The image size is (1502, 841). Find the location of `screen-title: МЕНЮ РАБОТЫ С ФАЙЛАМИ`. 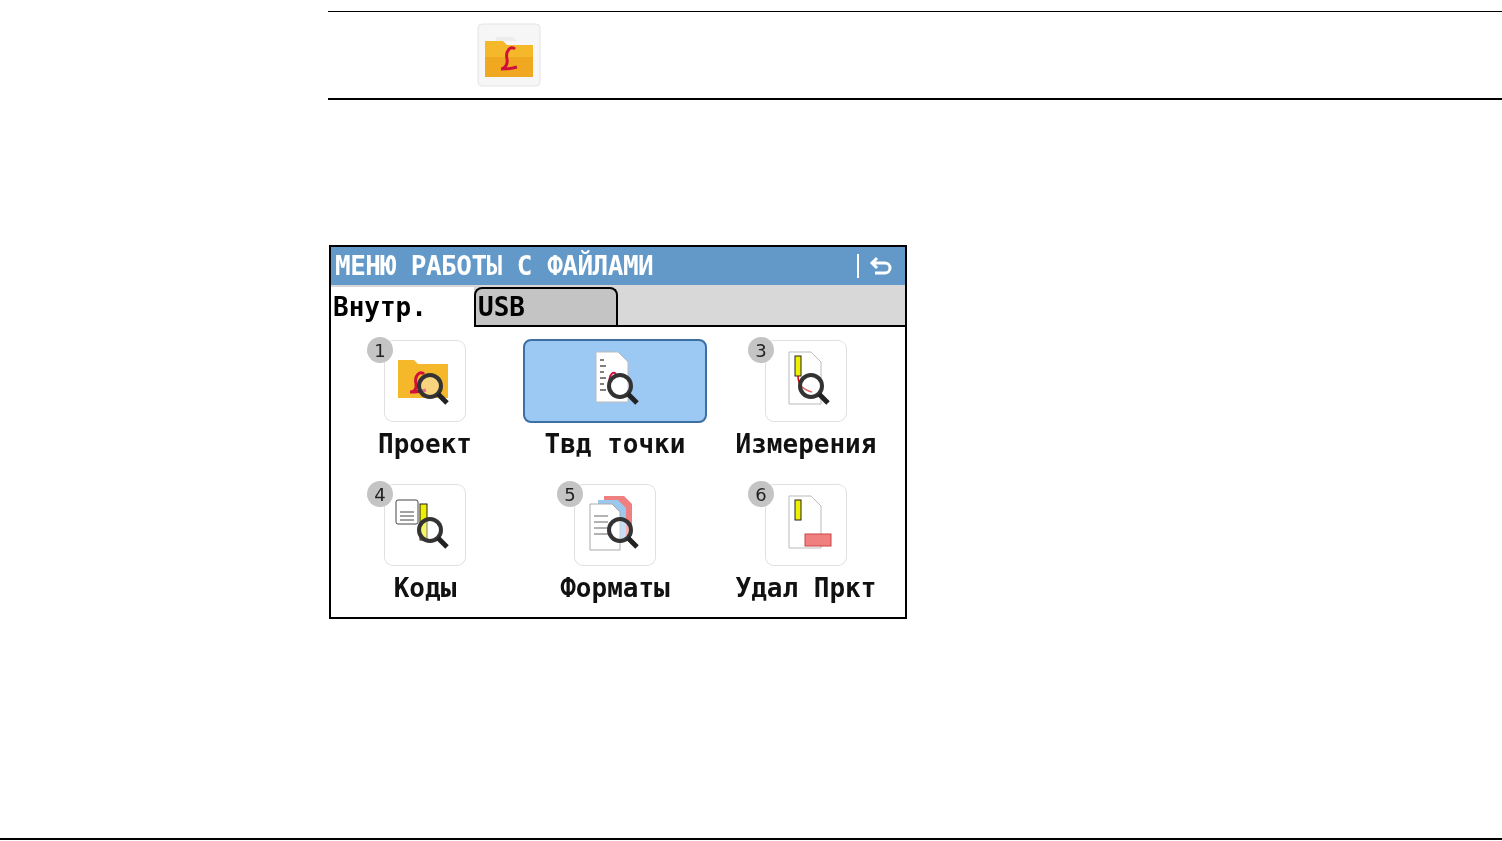

screen-title: МЕНЮ РАБОТЫ С ФАЙЛАМИ is located at coordinates (495, 266).